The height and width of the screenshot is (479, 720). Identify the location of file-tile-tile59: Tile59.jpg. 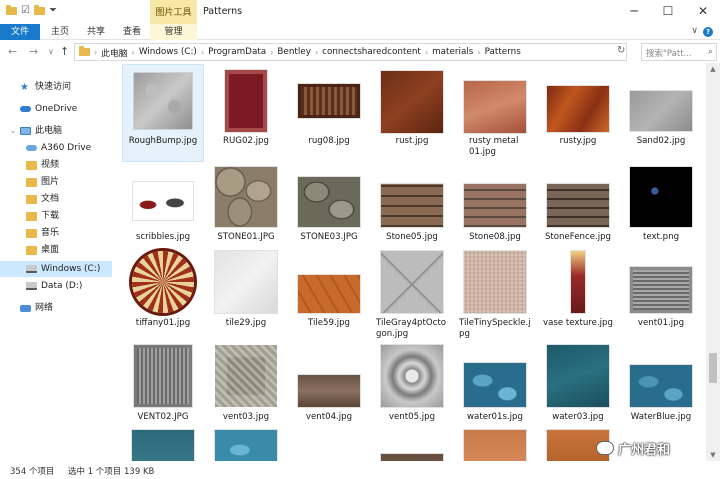
(329, 297).